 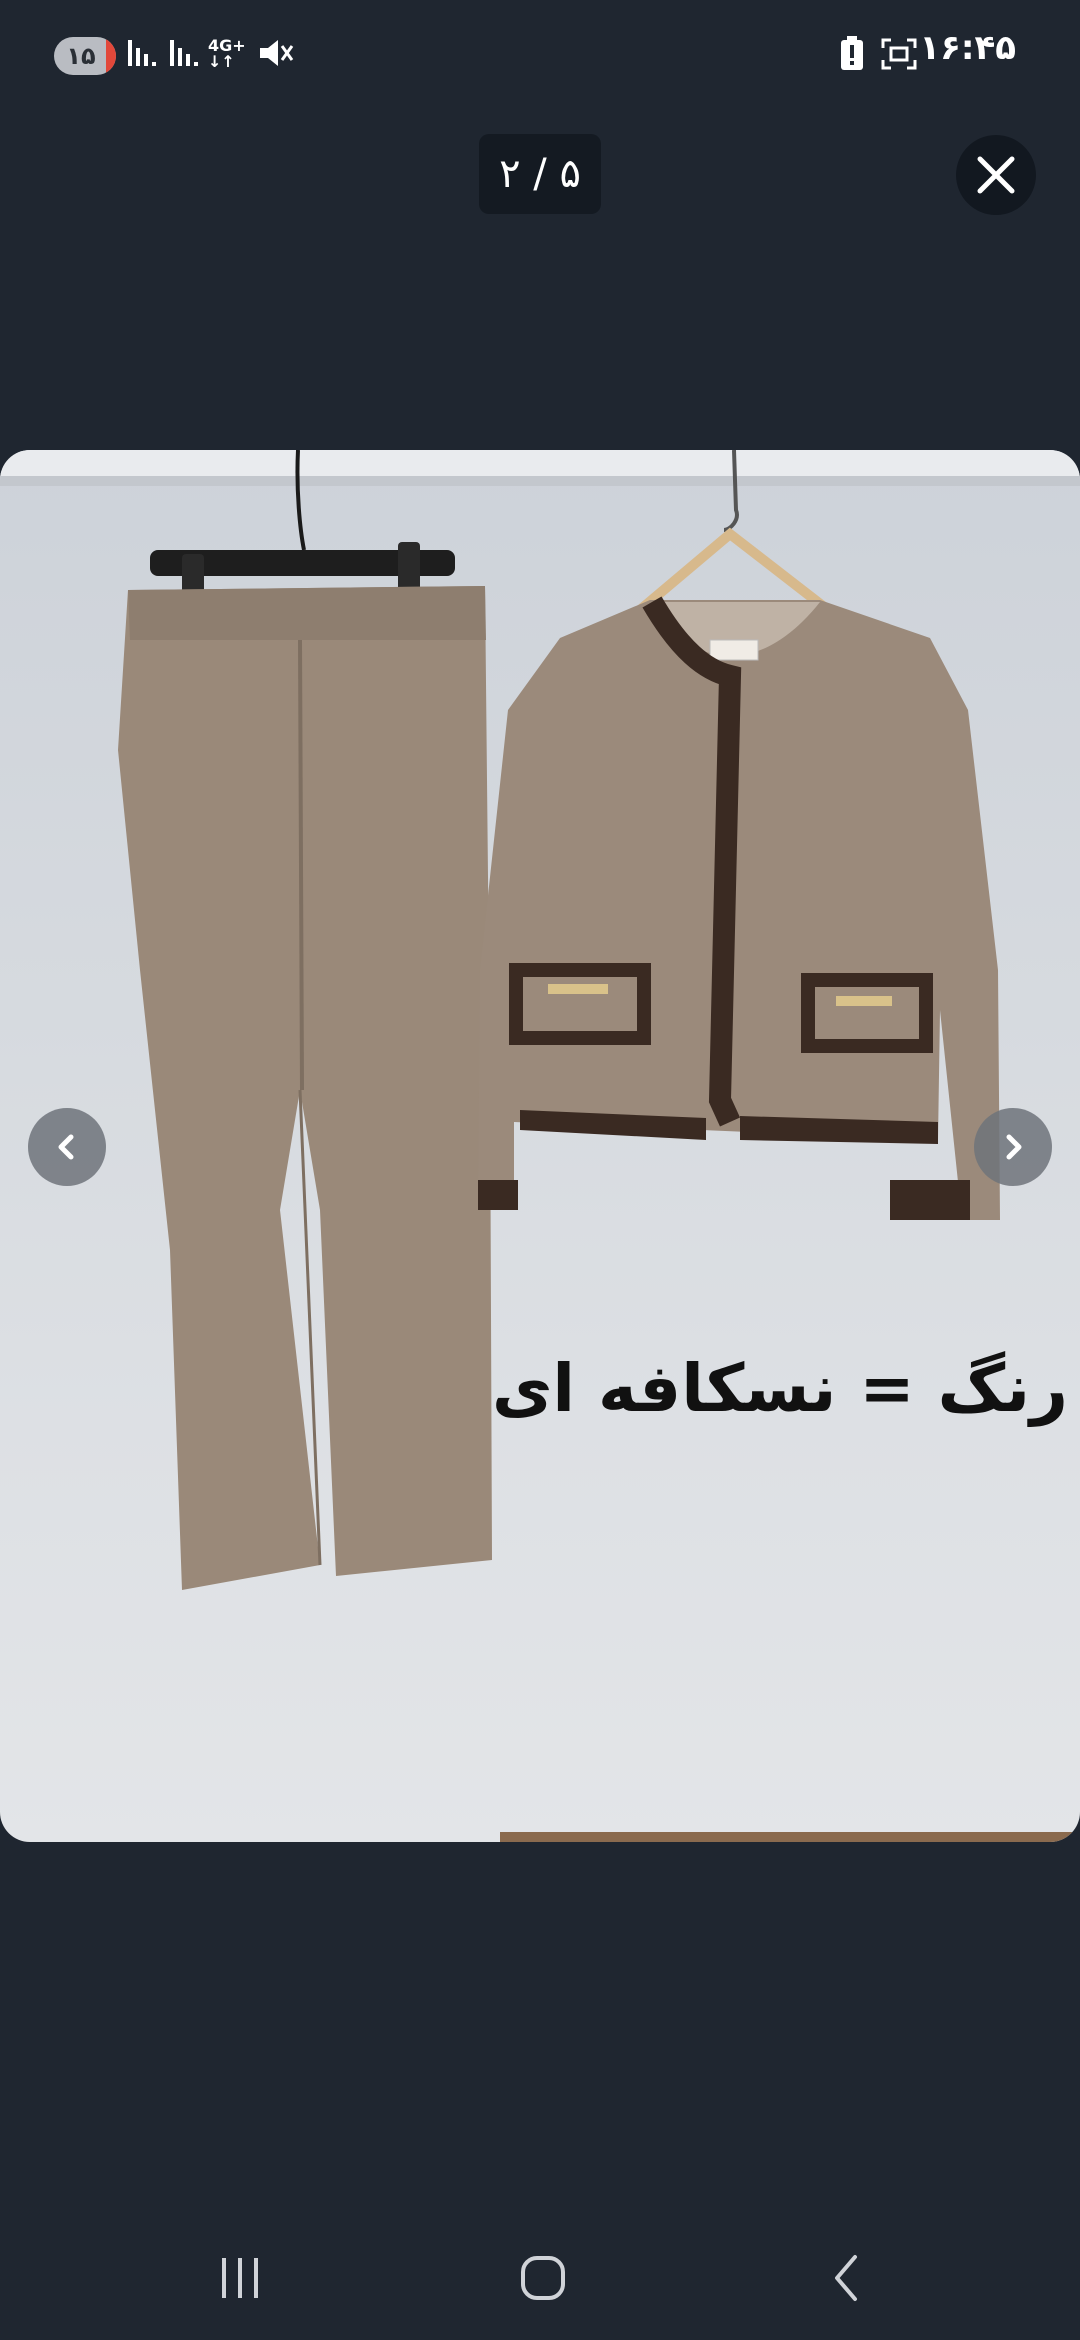 I want to click on jacket-label, so click(x=734, y=650).